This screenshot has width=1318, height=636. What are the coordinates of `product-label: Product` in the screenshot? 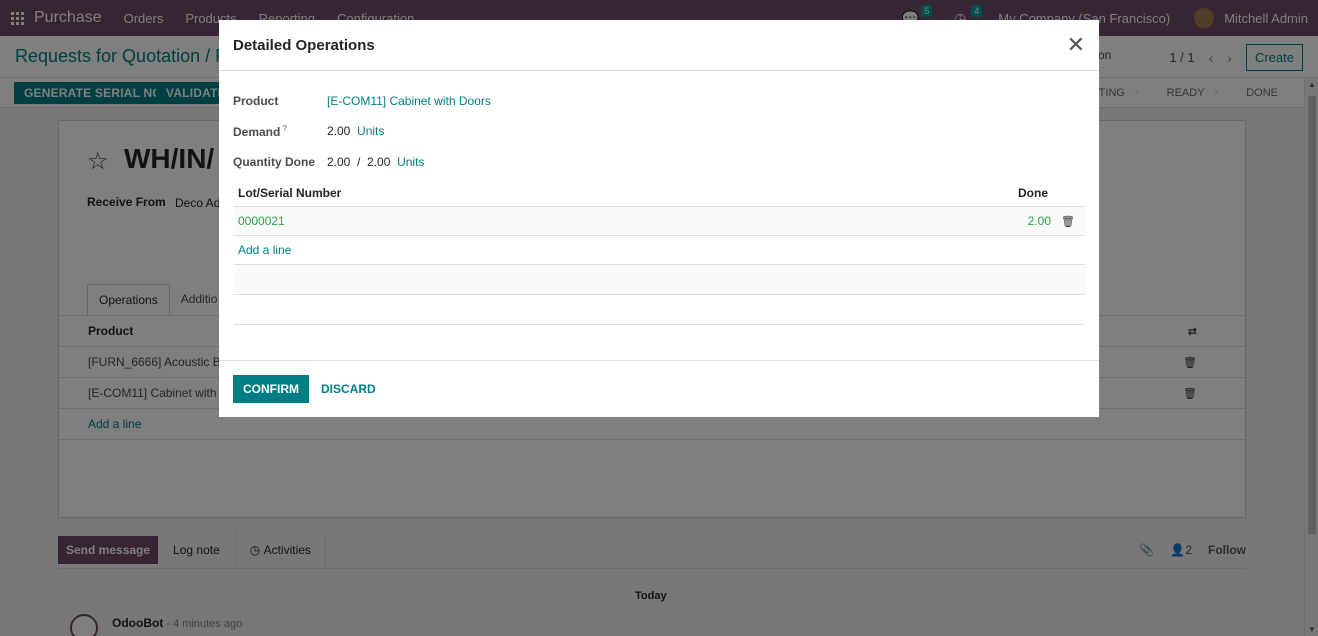 It's located at (256, 101).